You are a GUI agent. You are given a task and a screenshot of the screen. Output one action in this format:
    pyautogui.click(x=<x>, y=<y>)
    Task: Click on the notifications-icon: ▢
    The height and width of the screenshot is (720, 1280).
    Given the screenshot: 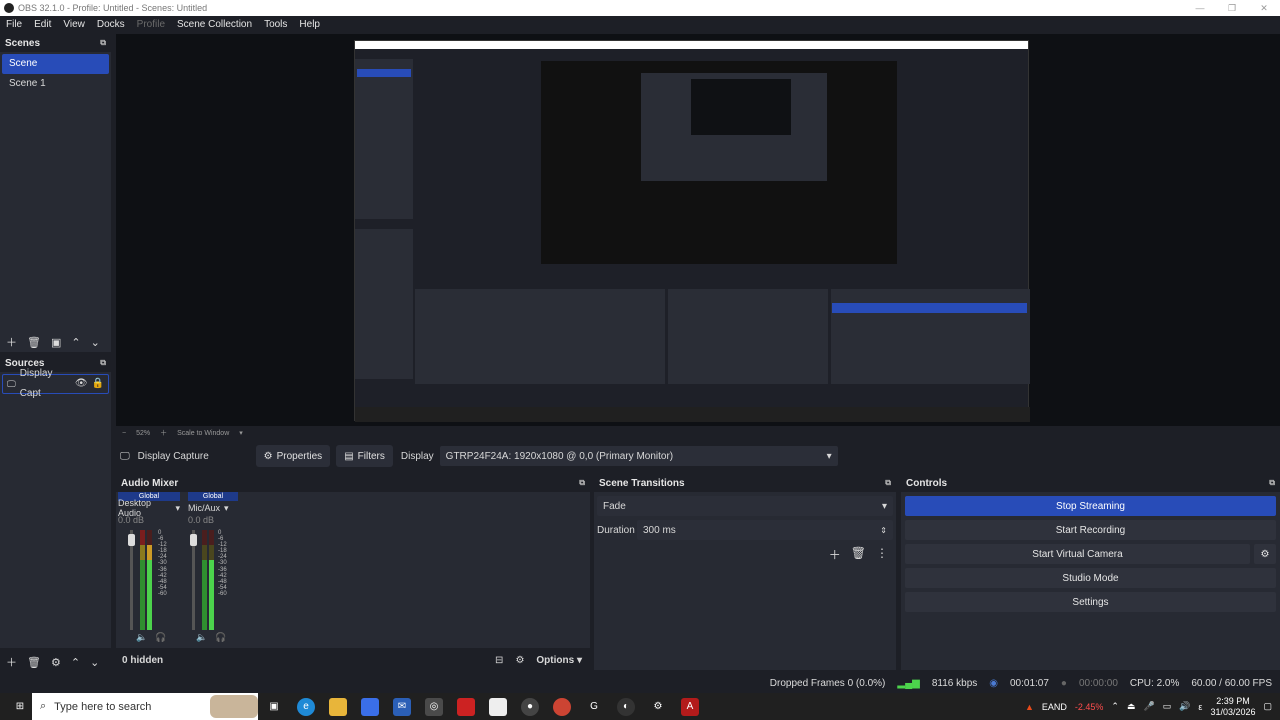 What is the action you would take?
    pyautogui.click(x=1267, y=706)
    